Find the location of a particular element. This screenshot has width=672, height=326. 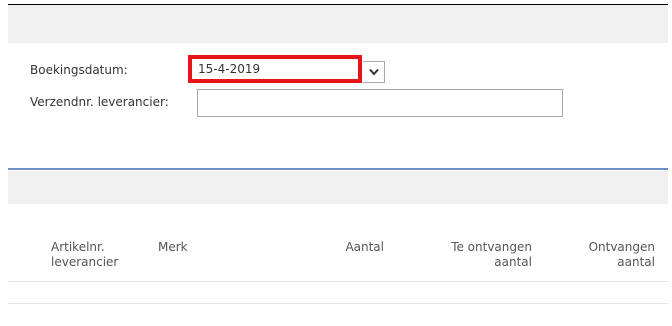

column-header-brand: Merk is located at coordinates (173, 247).